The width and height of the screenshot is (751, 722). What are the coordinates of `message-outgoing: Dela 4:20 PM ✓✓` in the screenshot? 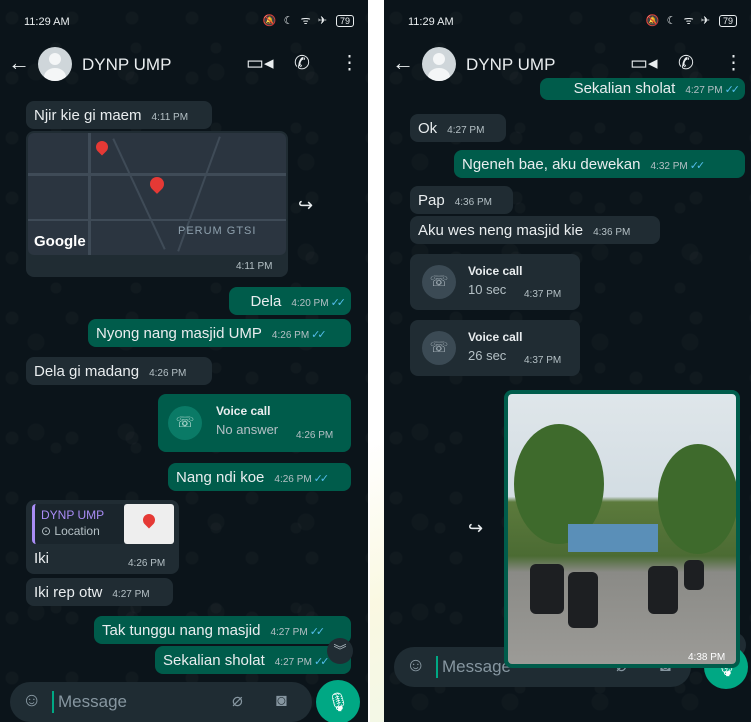 It's located at (290, 301).